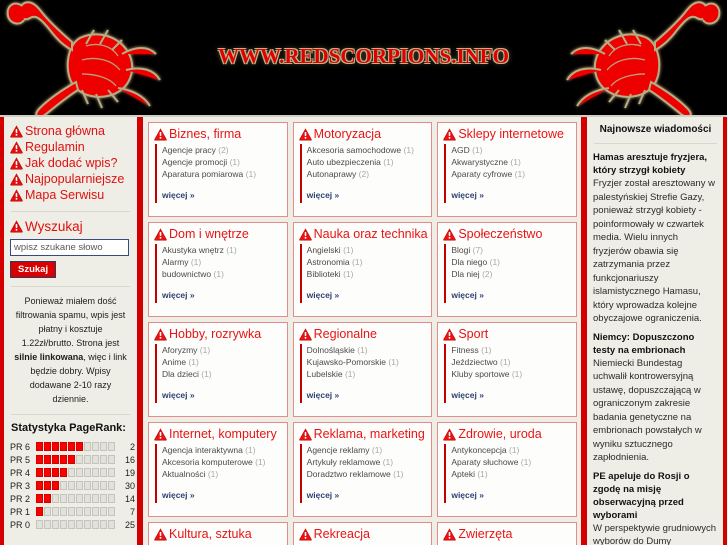 This screenshot has width=727, height=545. Describe the element at coordinates (511, 474) in the screenshot. I see `subcategory-link: Apteki (1)` at that location.